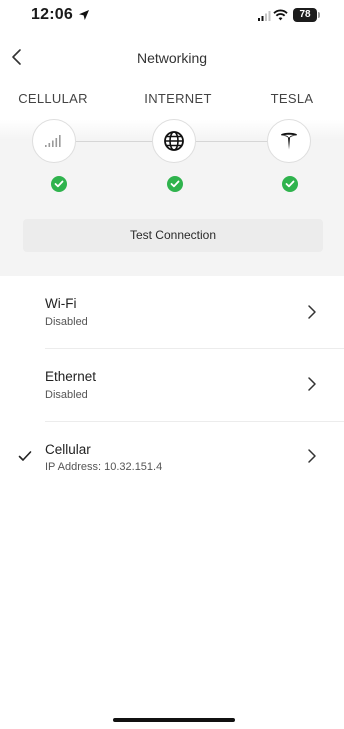 The image size is (344, 729). I want to click on cellular-signal-icon, so click(53, 141).